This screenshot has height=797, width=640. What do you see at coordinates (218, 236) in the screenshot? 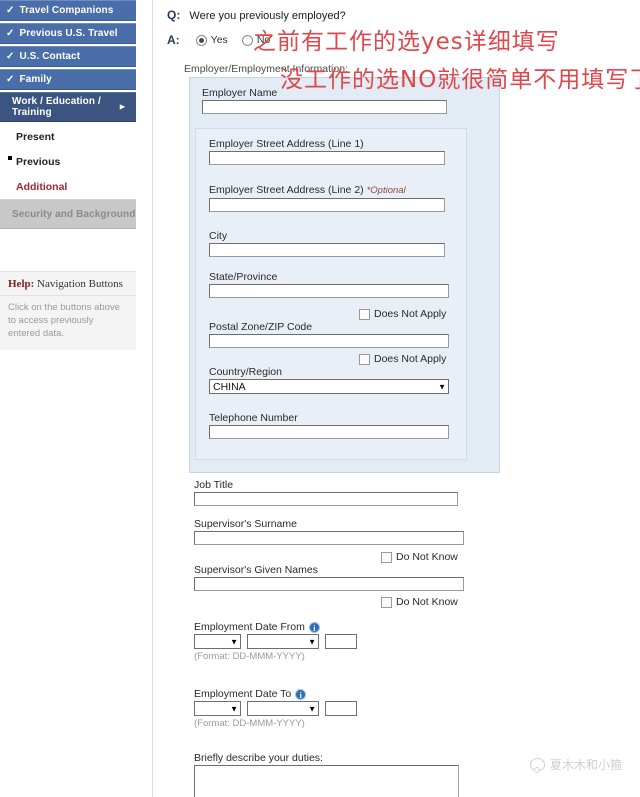
I see `city-label: City` at bounding box center [218, 236].